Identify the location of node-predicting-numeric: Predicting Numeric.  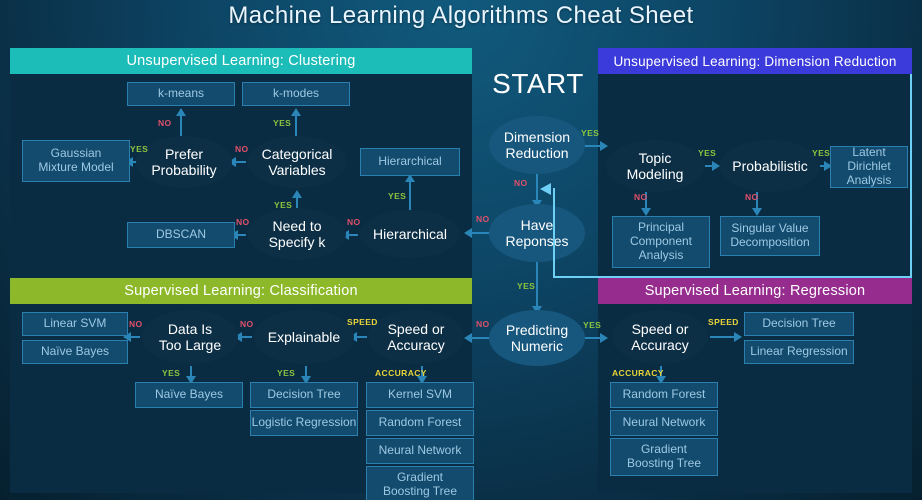
(537, 338).